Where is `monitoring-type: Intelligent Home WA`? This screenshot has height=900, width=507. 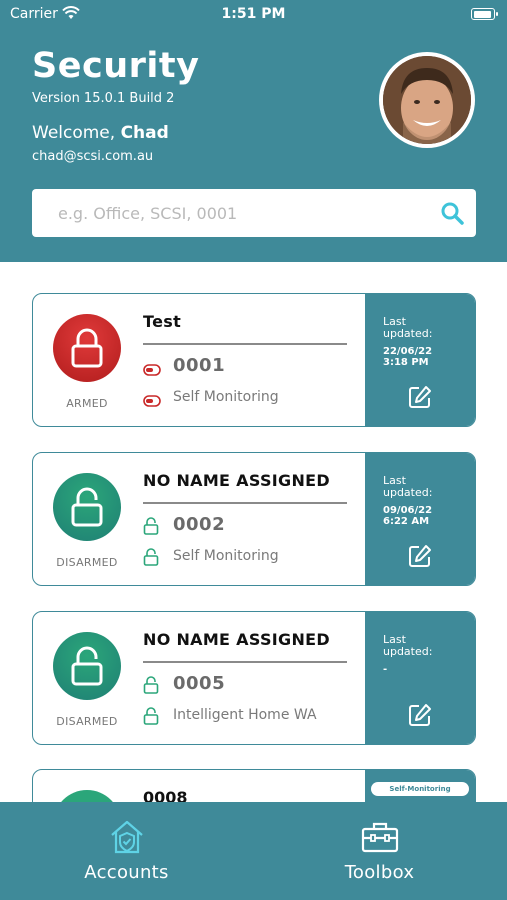 monitoring-type: Intelligent Home WA is located at coordinates (245, 715).